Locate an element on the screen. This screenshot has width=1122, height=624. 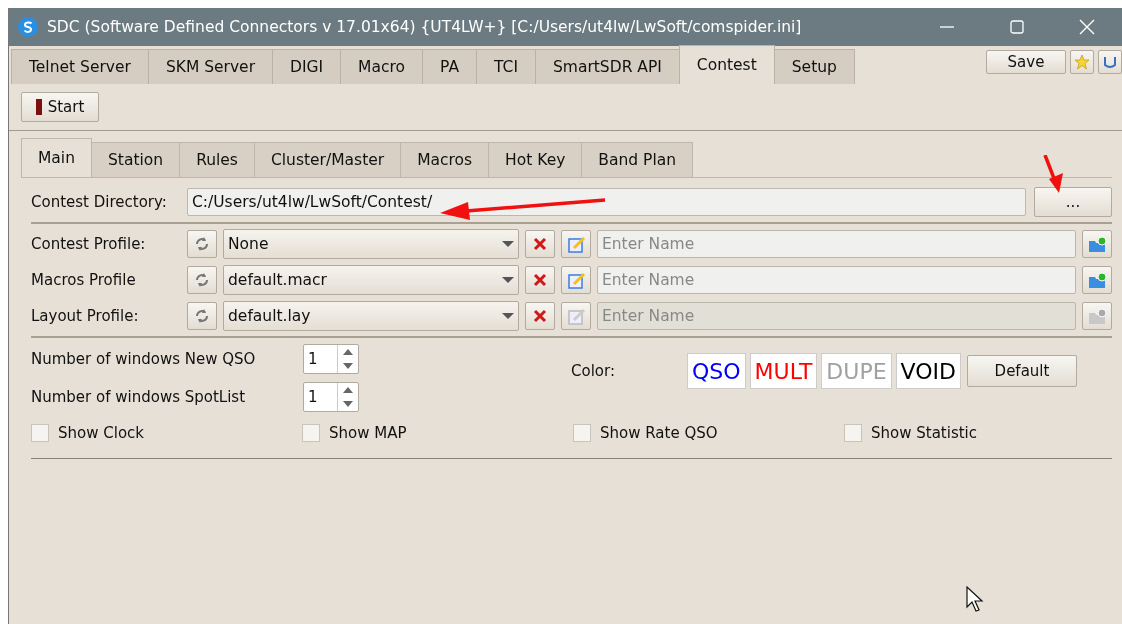
tab: Main is located at coordinates (56, 157).